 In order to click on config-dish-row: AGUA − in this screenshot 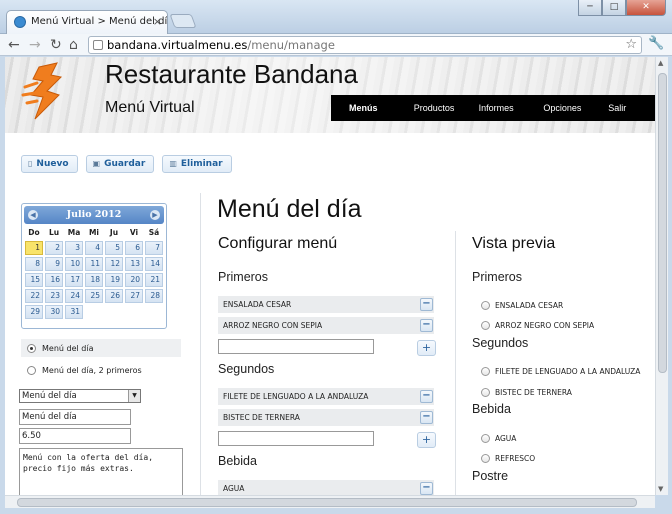, I will do `click(326, 487)`.